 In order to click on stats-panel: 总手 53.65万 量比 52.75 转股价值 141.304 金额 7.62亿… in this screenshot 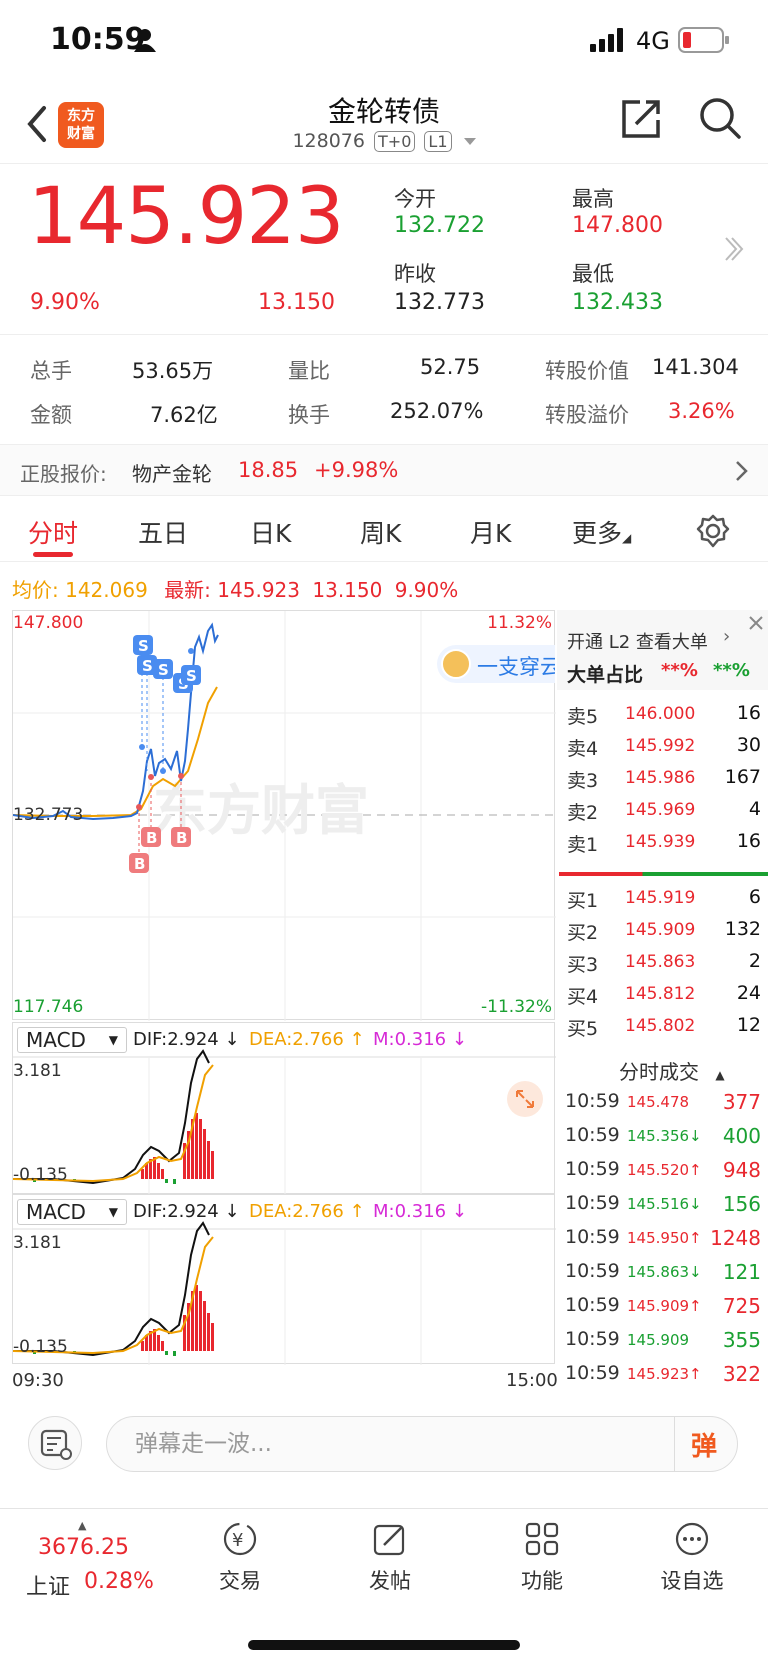, I will do `click(384, 389)`.